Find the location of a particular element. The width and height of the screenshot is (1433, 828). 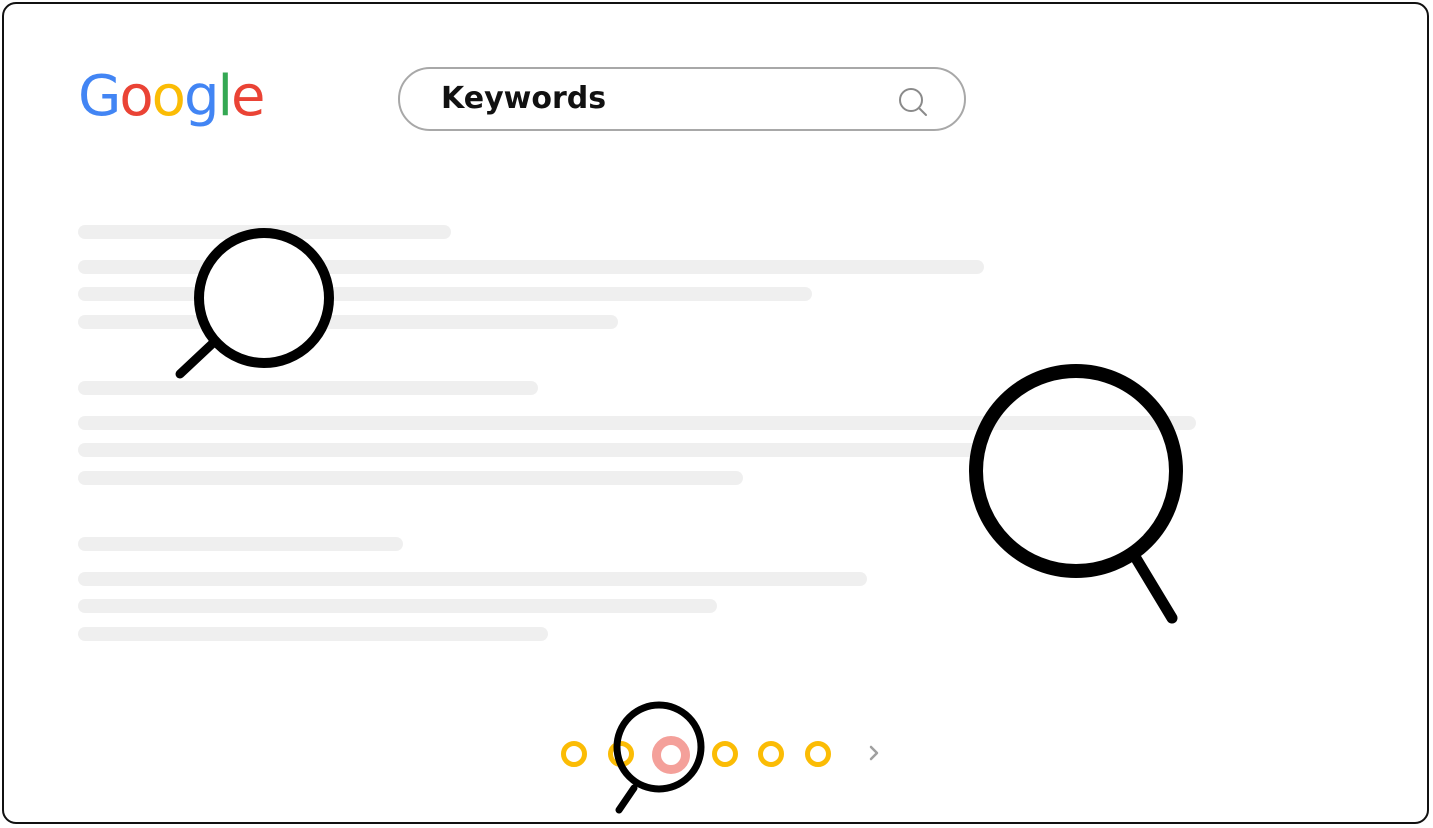

logo-letter-o2: o is located at coordinates (168, 96).